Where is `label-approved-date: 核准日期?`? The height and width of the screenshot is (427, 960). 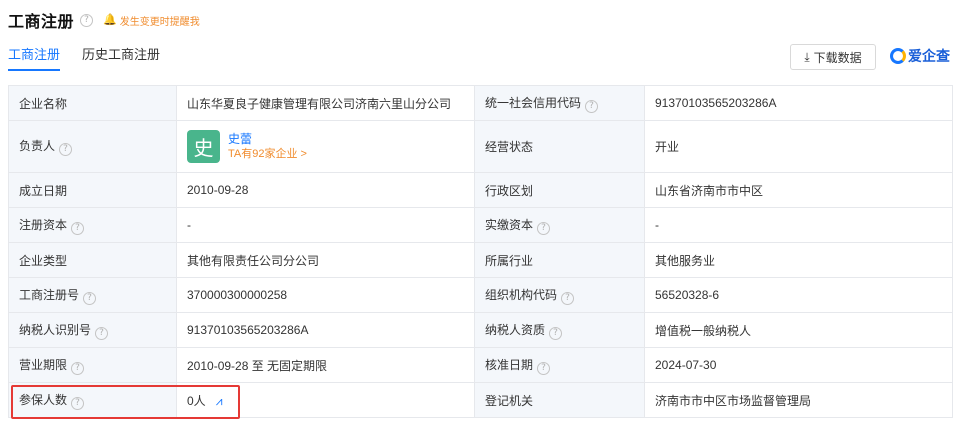
label-approved-date: 核准日期? is located at coordinates (559, 365).